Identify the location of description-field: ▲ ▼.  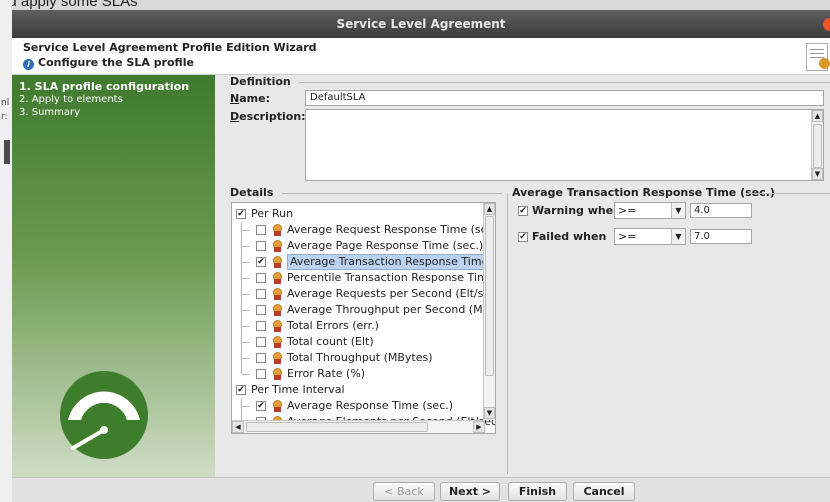
(564, 145).